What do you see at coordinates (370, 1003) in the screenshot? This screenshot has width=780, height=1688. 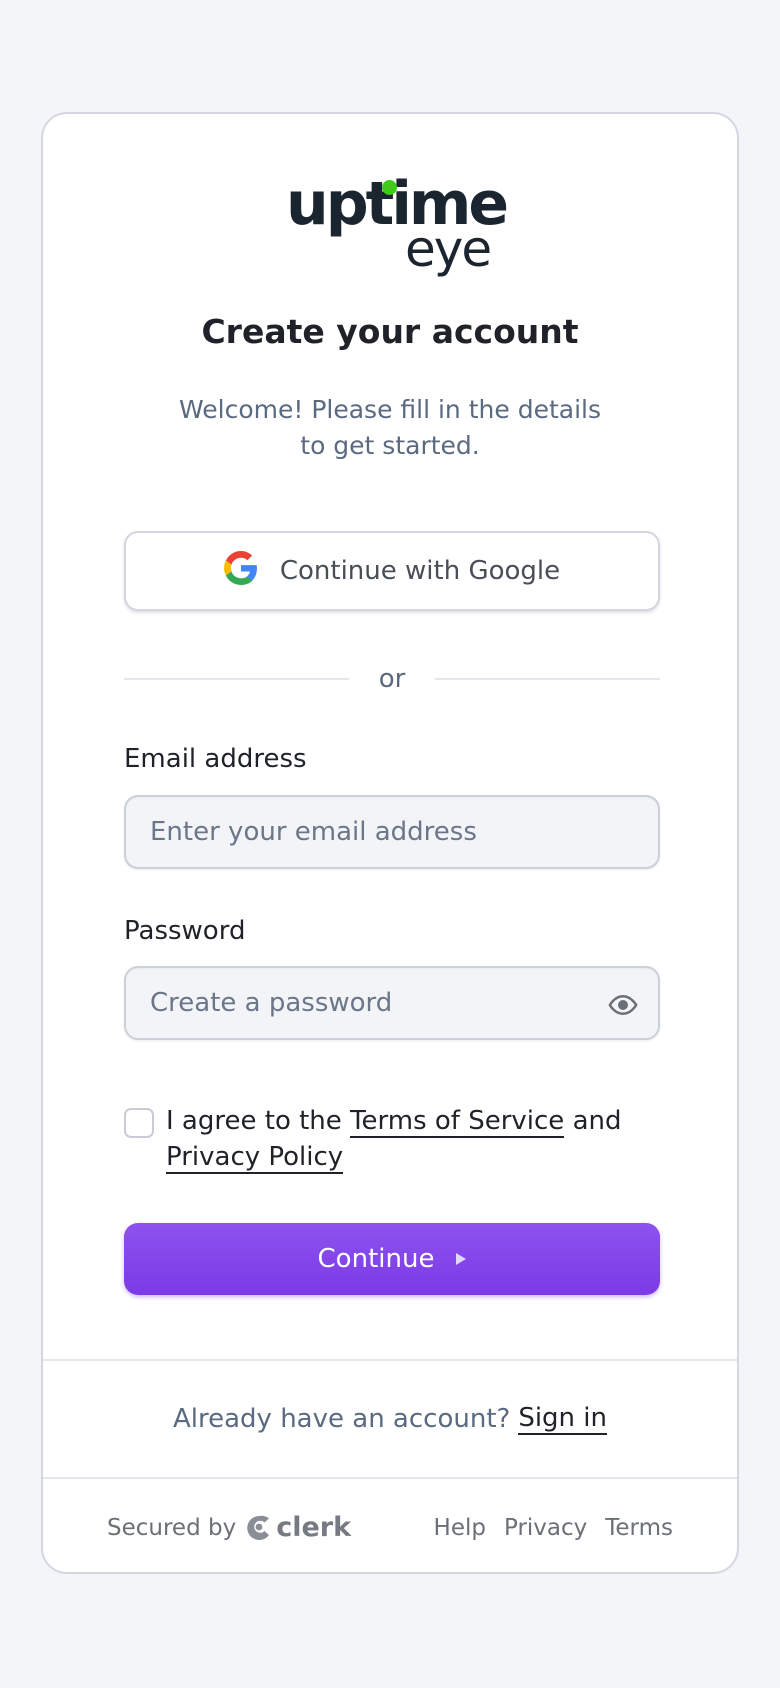 I see `password-field` at bounding box center [370, 1003].